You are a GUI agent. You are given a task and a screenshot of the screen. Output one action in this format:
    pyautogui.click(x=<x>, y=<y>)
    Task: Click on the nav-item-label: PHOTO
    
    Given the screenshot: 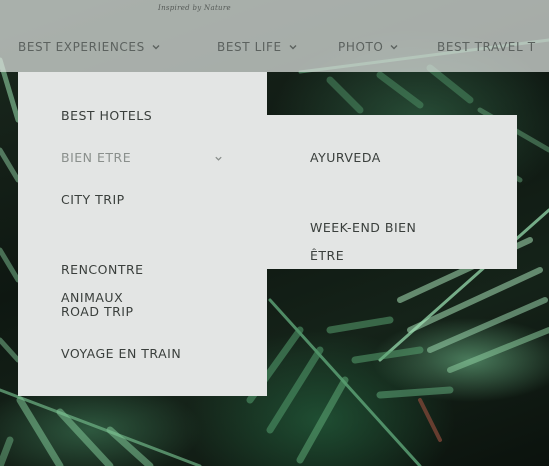 What is the action you would take?
    pyautogui.click(x=361, y=47)
    